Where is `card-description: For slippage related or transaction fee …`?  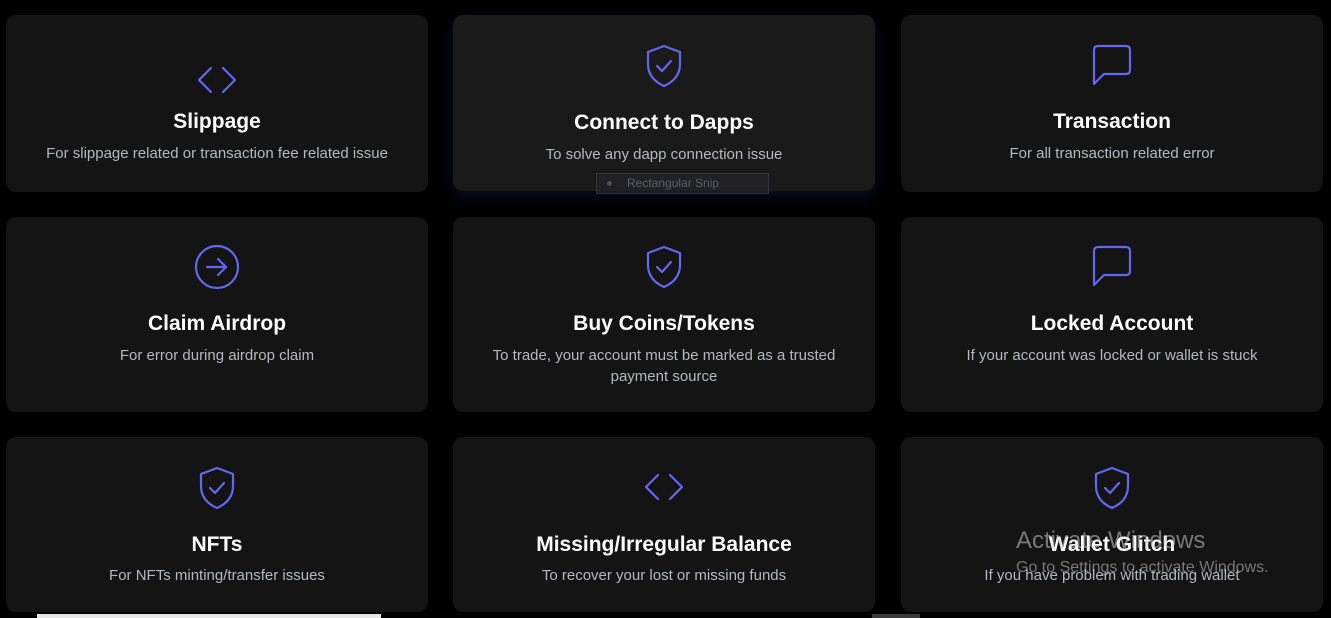 card-description: For slippage related or transaction fee … is located at coordinates (217, 153).